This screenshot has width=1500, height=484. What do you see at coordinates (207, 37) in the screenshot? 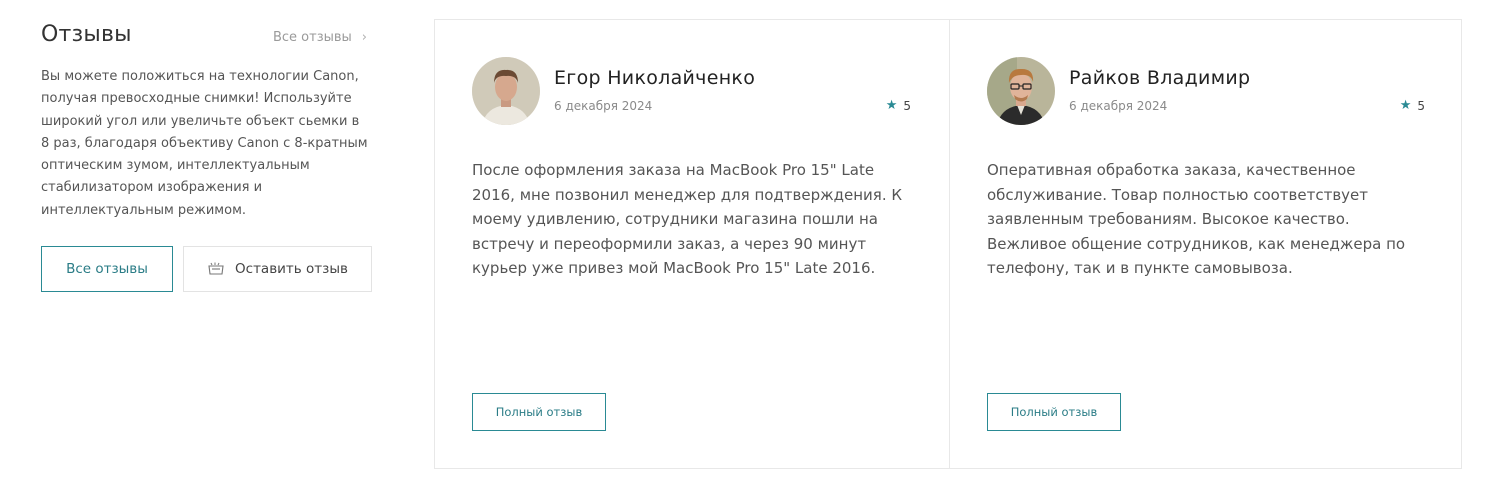
I see `reviews-header: Отзывы Все отзывы ›` at bounding box center [207, 37].